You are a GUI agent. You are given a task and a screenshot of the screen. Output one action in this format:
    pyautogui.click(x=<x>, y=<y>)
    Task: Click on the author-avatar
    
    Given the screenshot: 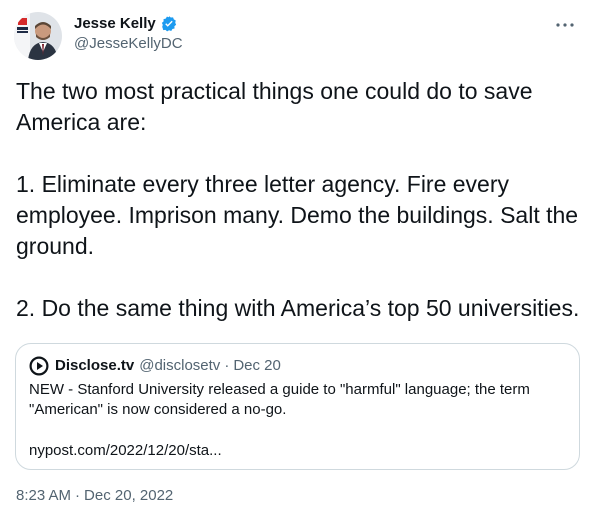 What is the action you would take?
    pyautogui.click(x=38, y=36)
    